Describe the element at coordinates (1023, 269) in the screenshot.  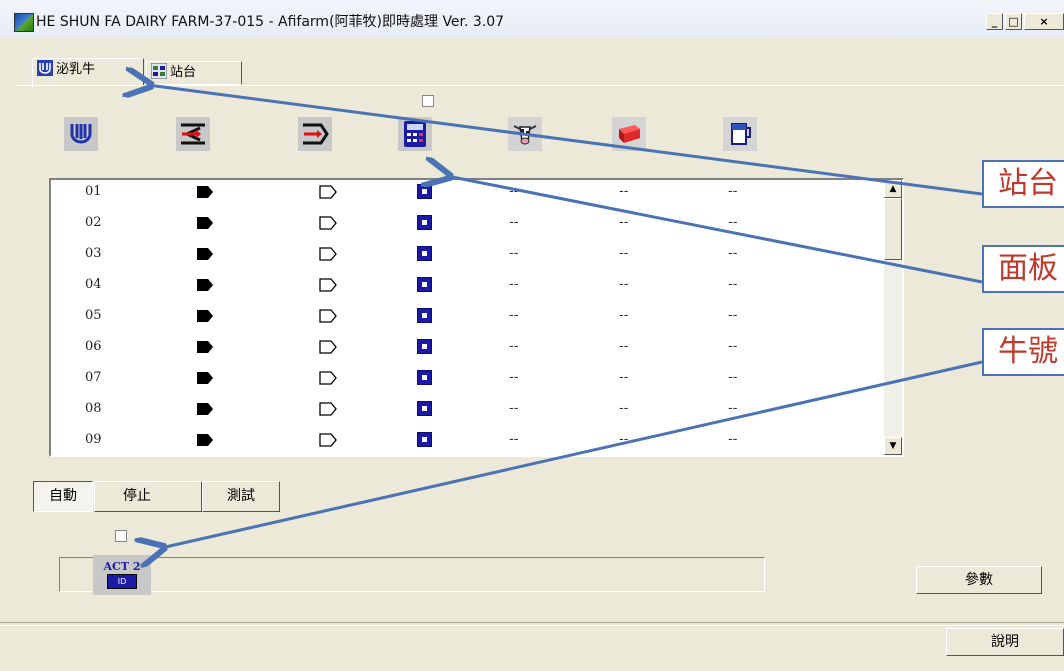
I see `callout-panel: 面板` at that location.